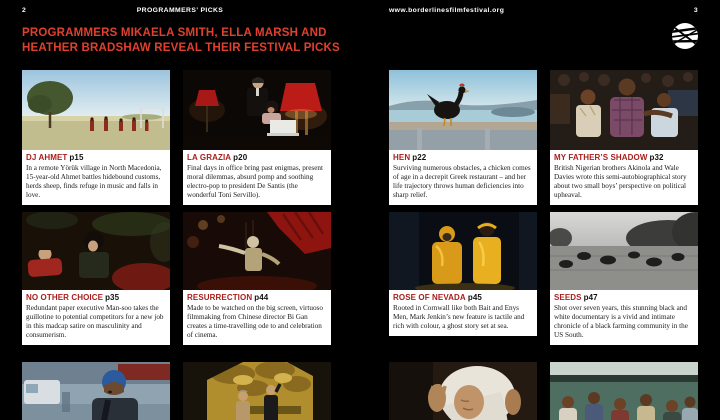  Describe the element at coordinates (624, 251) in the screenshot. I see `film-still-seeds` at that location.